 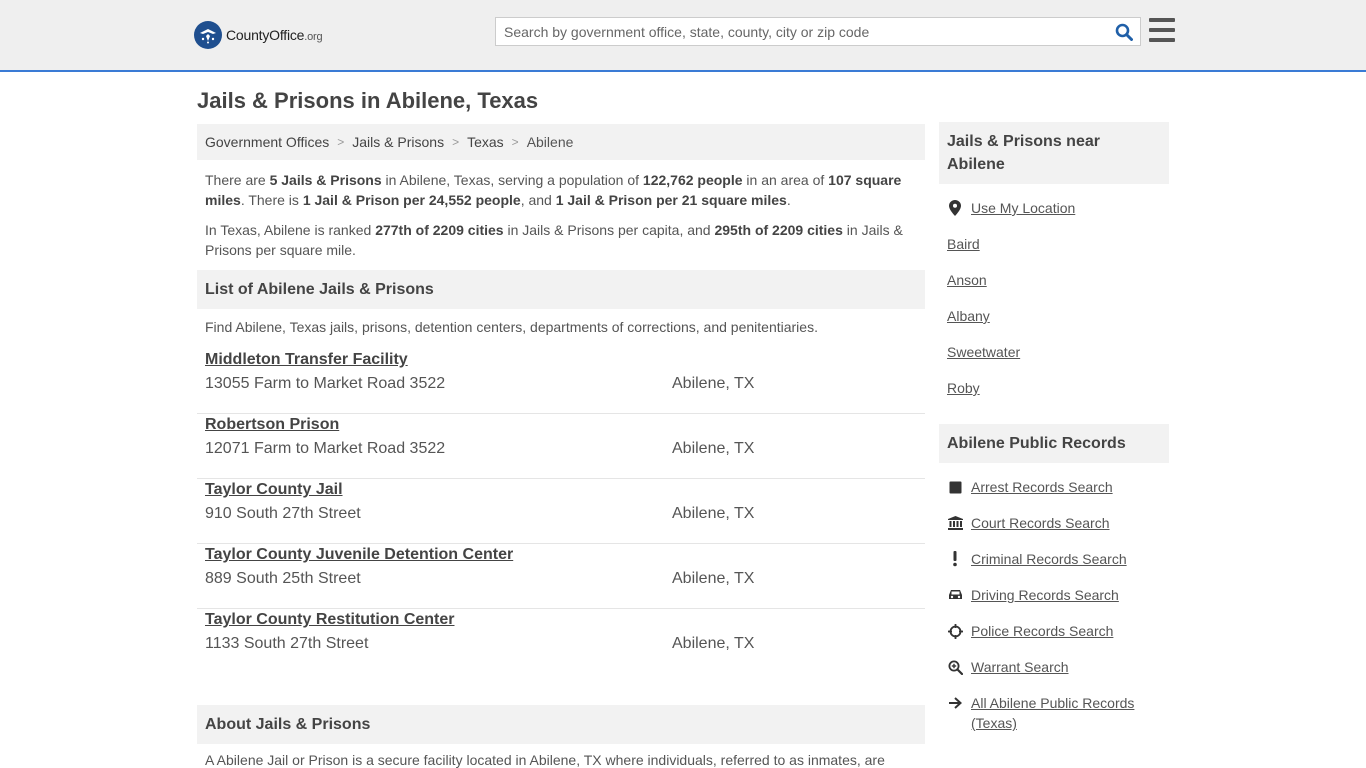 I want to click on criminal-records-link: Criminal Records Search, so click(x=1049, y=559).